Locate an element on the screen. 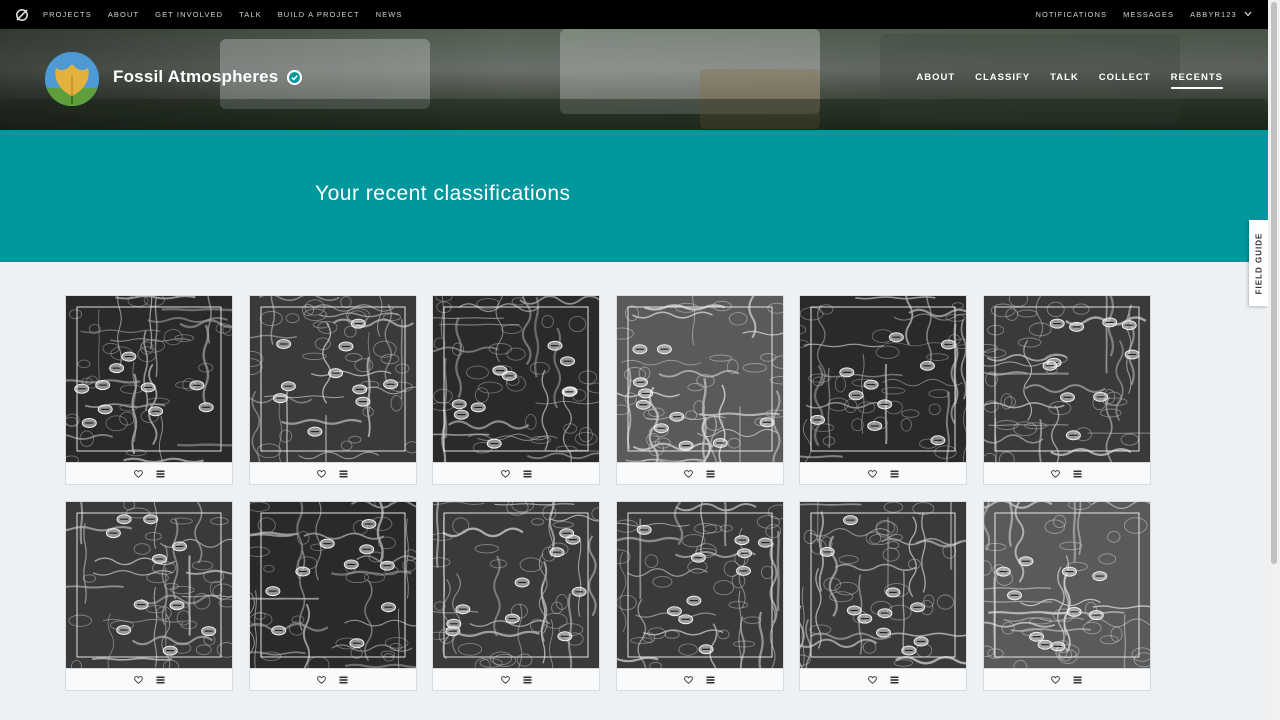 The width and height of the screenshot is (1280, 720). project-title: Fossil Atmospheres is located at coordinates (208, 77).